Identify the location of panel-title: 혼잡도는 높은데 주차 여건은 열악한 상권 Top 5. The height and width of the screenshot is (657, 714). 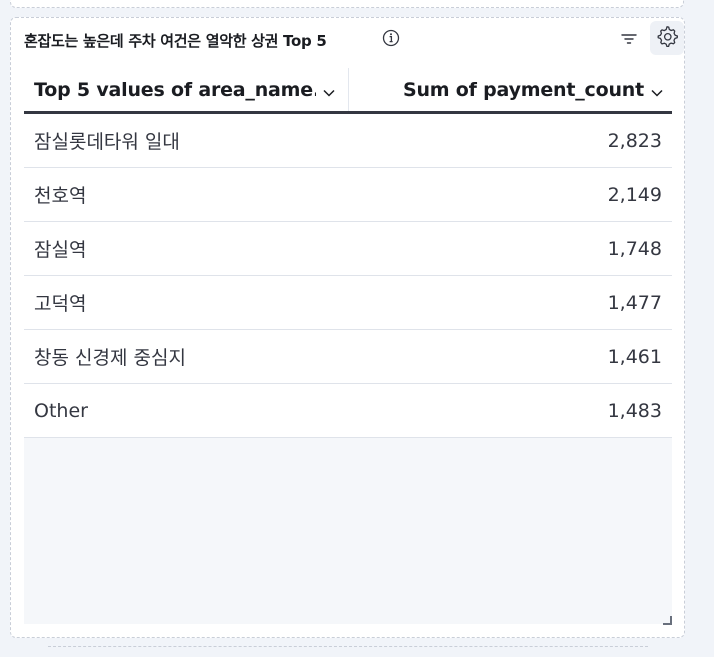
(175, 41).